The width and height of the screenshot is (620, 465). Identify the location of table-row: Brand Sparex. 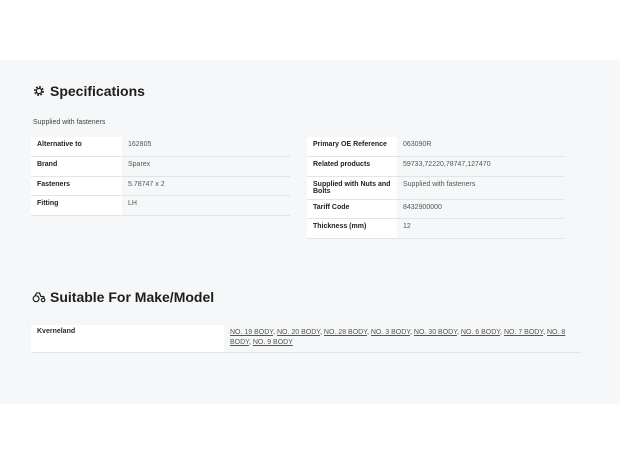
(160, 166).